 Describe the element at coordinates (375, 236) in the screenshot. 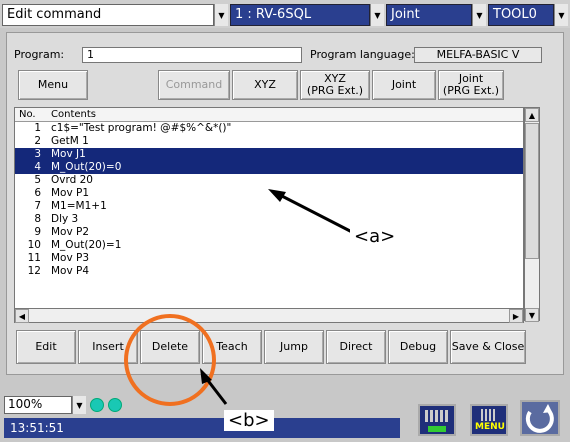

I see `annotation-label-a: <a>` at that location.